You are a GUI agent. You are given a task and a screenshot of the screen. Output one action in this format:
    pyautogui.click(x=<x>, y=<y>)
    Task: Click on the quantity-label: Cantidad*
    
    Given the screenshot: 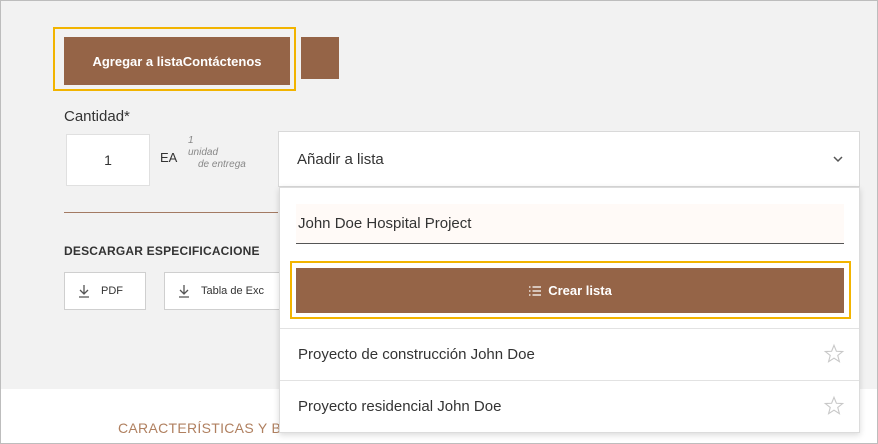 What is the action you would take?
    pyautogui.click(x=97, y=116)
    